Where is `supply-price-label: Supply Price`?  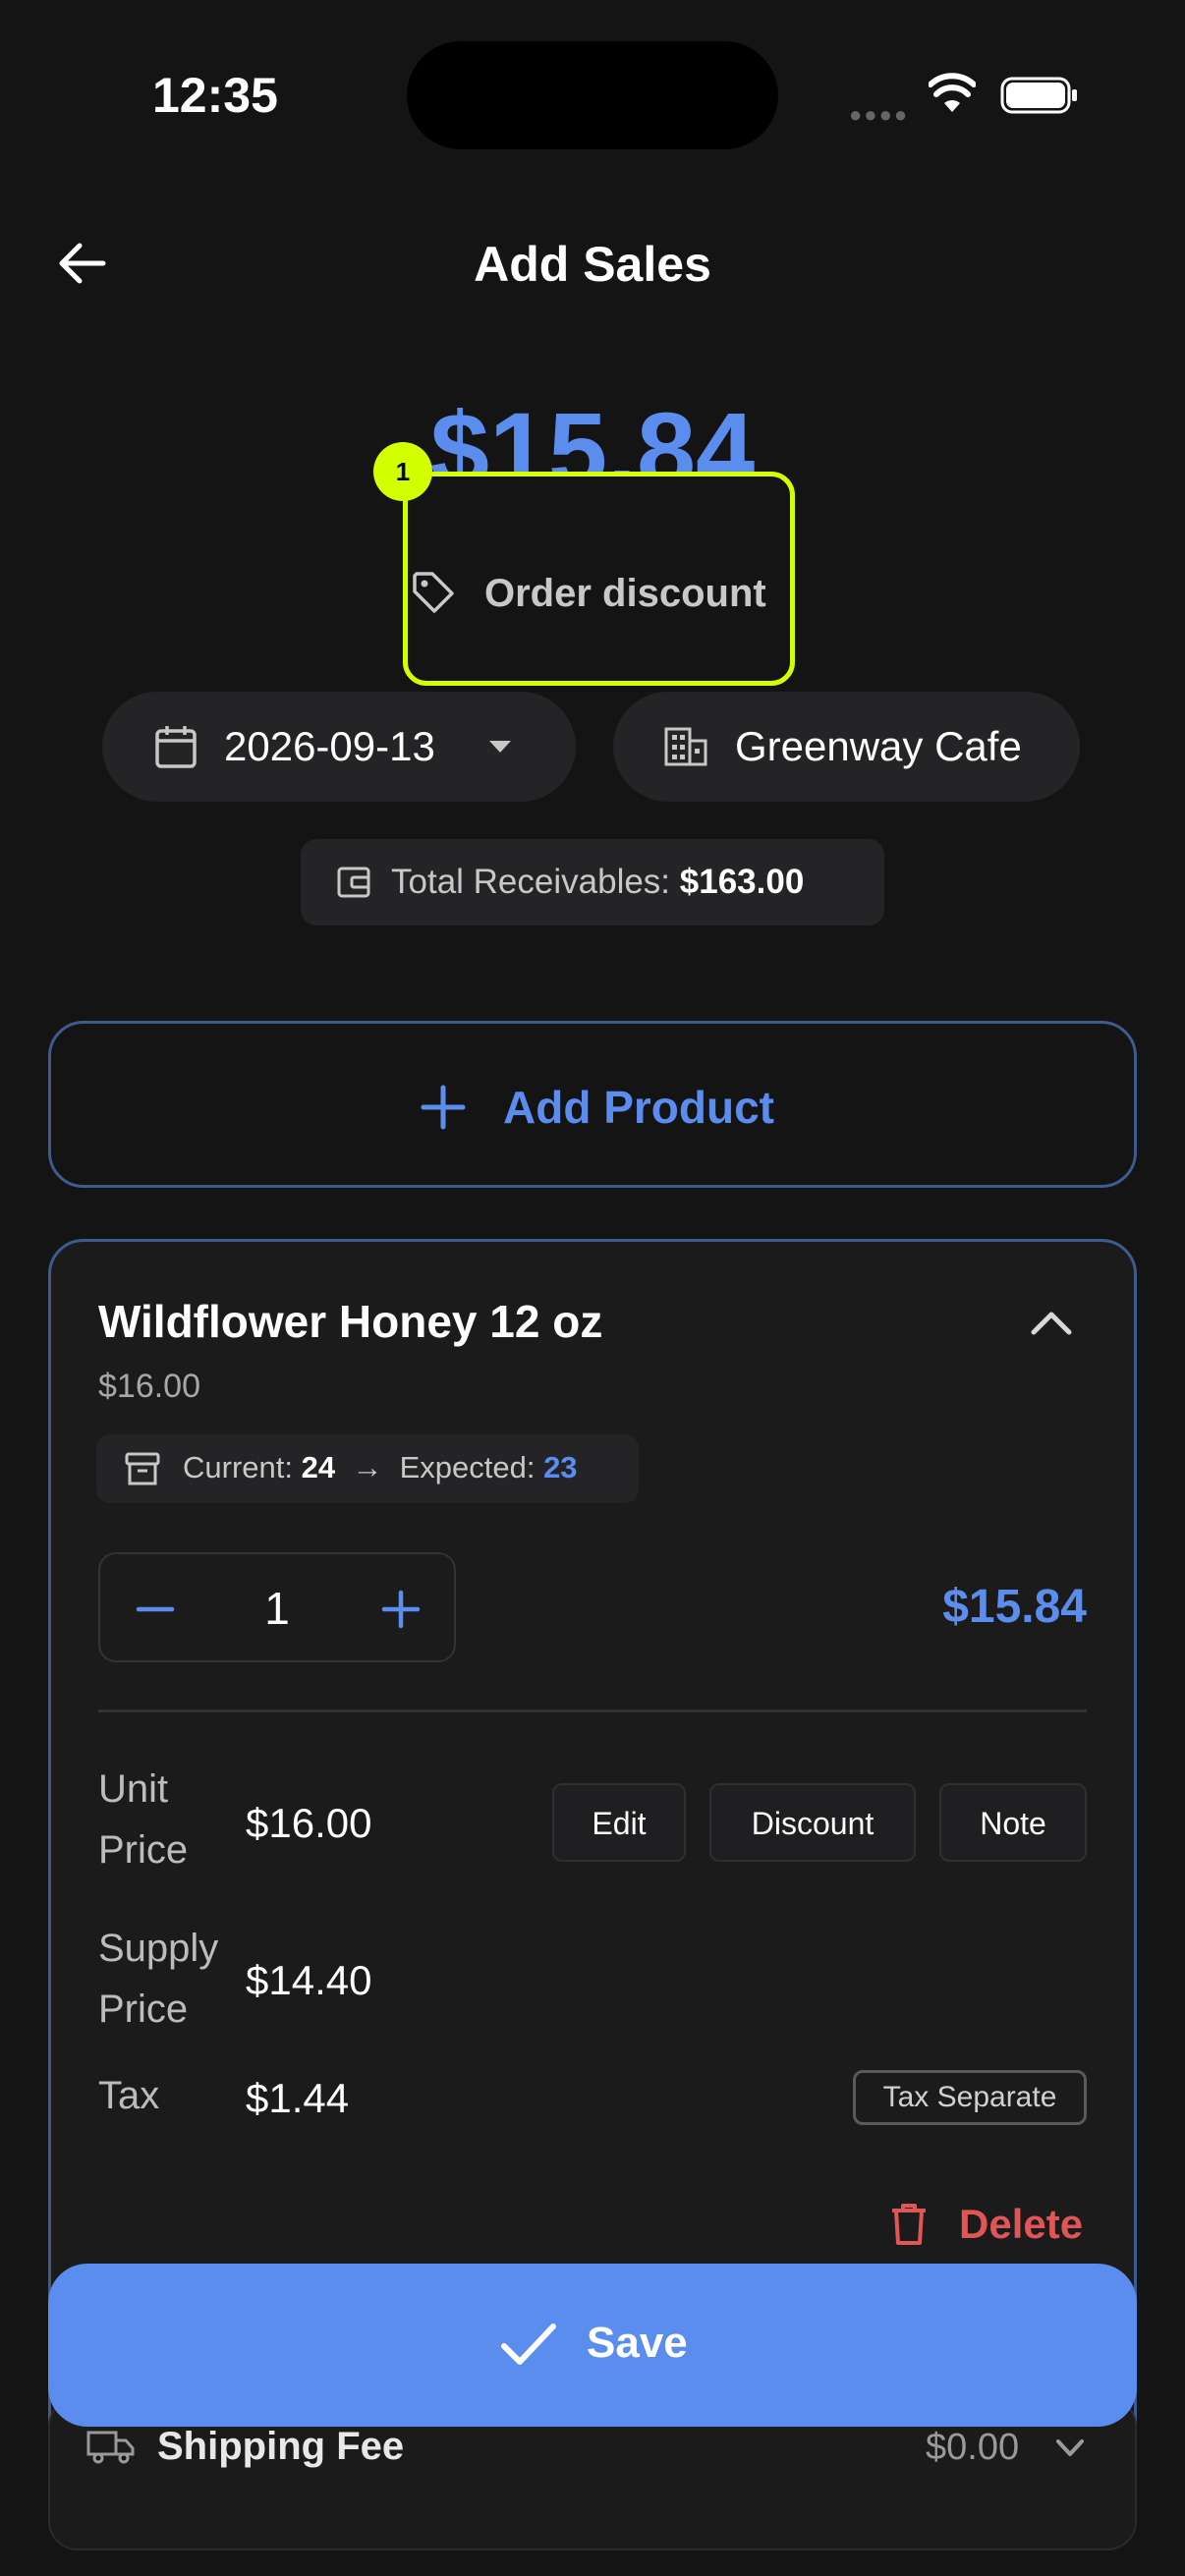 supply-price-label: Supply Price is located at coordinates (159, 1979).